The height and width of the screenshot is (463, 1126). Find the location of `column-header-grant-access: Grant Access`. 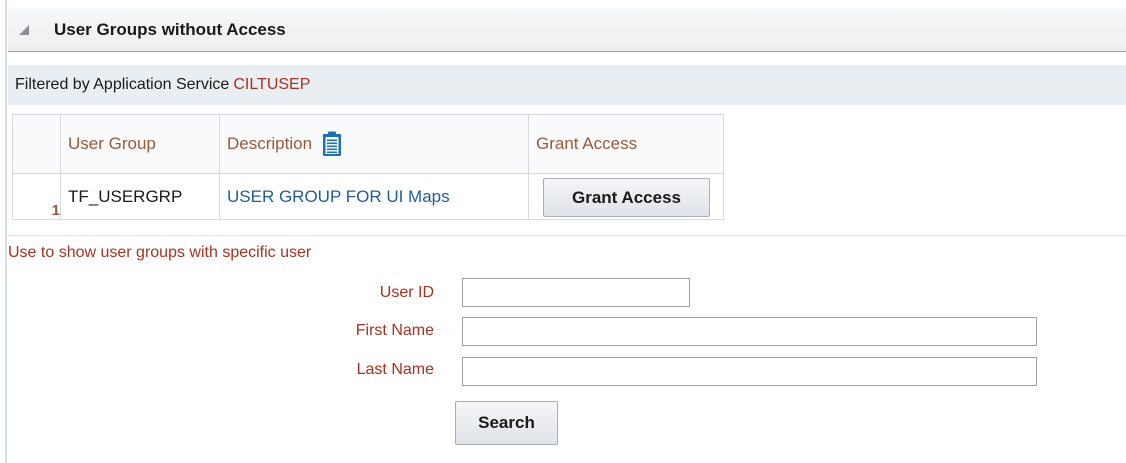

column-header-grant-access: Grant Access is located at coordinates (626, 144).